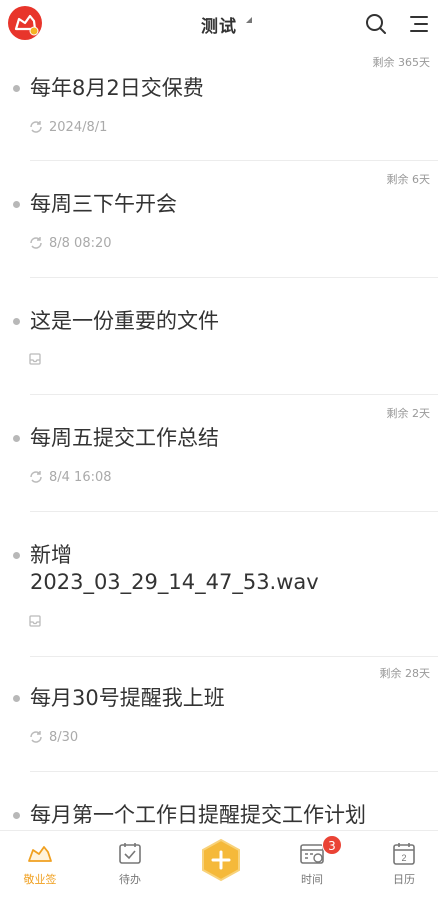 This screenshot has width=438, height=900. I want to click on search-icon, so click(376, 24).